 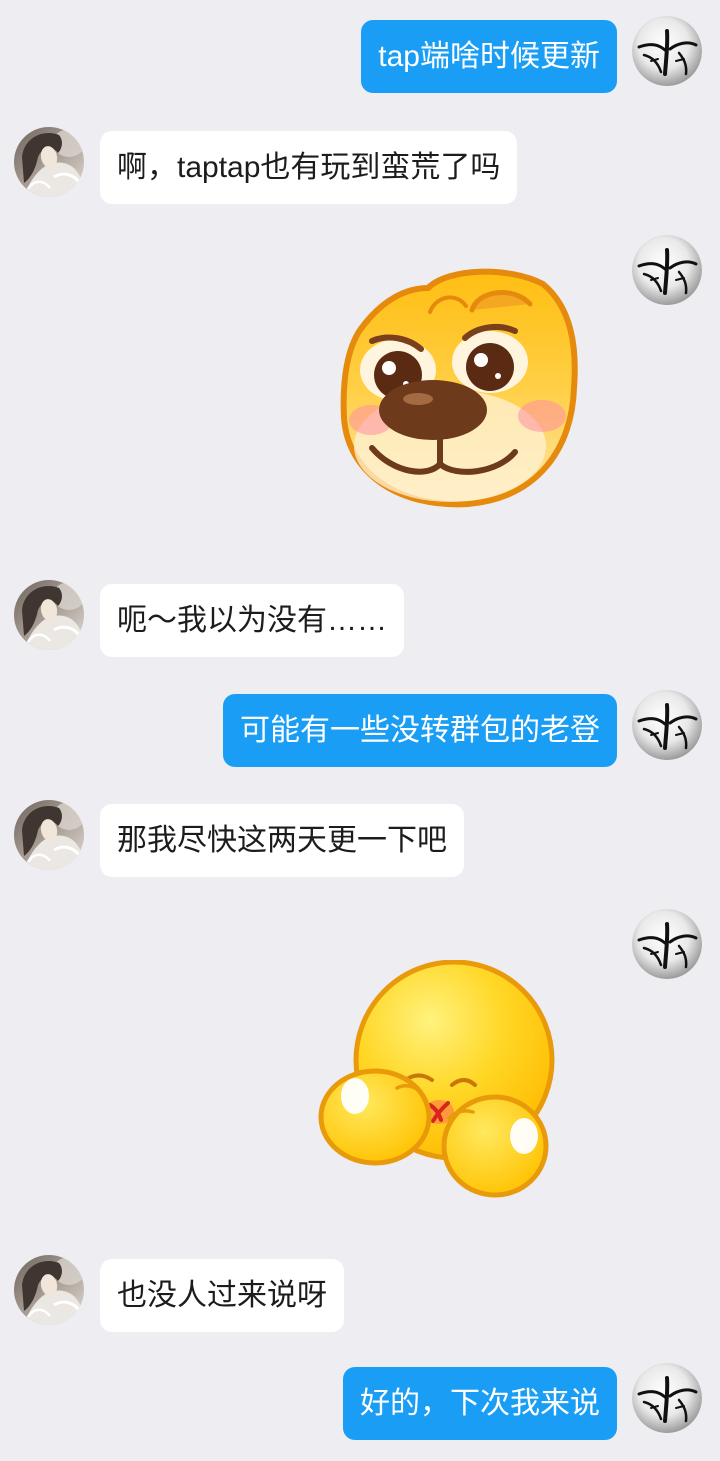 What do you see at coordinates (222, 1295) in the screenshot?
I see `incoming-message-bubble: 也没人过来说呀` at bounding box center [222, 1295].